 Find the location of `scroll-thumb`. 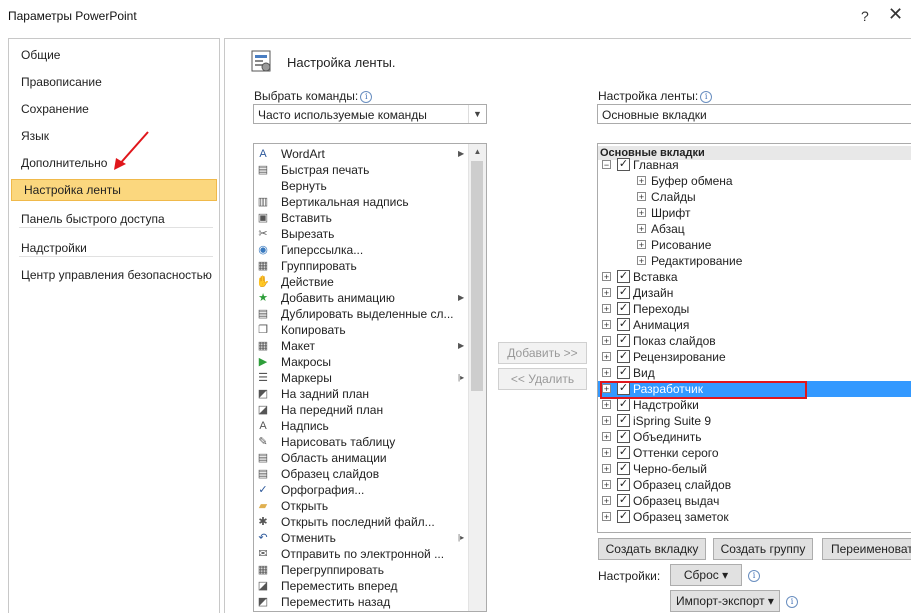

scroll-thumb is located at coordinates (477, 276).